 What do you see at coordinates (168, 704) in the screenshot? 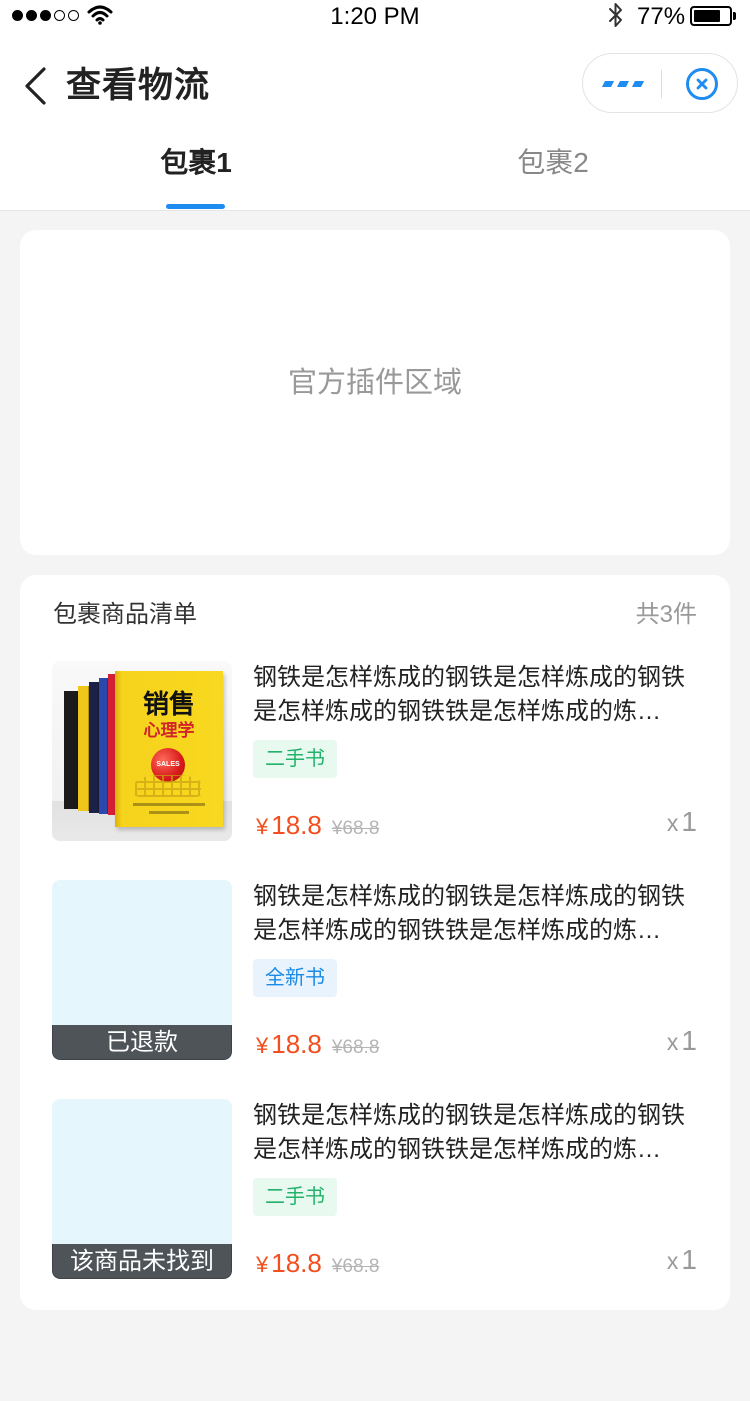
I see `book-cover-title: 销售` at bounding box center [168, 704].